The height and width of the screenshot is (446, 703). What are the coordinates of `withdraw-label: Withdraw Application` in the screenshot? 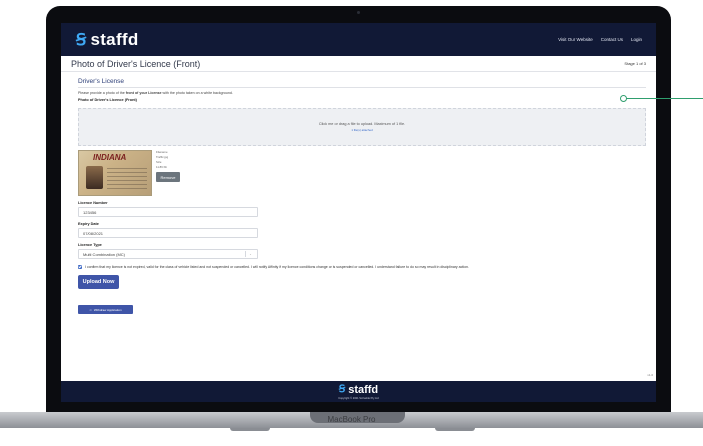 It's located at (107, 309).